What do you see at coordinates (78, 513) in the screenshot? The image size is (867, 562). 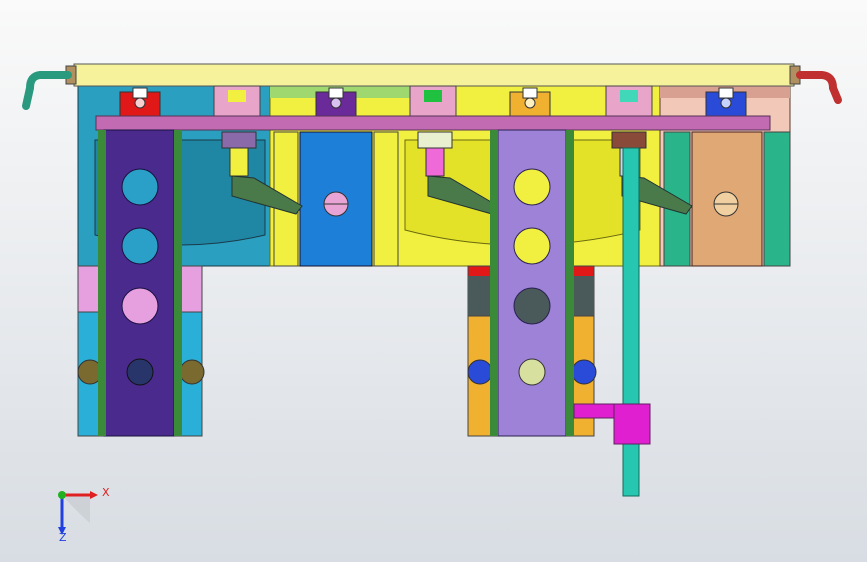 I see `triad-graphic` at bounding box center [78, 513].